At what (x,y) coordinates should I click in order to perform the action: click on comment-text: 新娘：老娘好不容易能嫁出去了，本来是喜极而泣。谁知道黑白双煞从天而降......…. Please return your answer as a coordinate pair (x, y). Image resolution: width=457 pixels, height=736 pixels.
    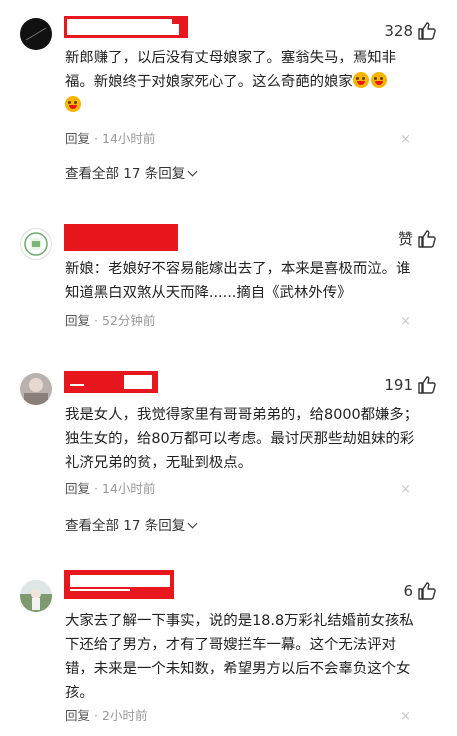
    Looking at the image, I should click on (238, 281).